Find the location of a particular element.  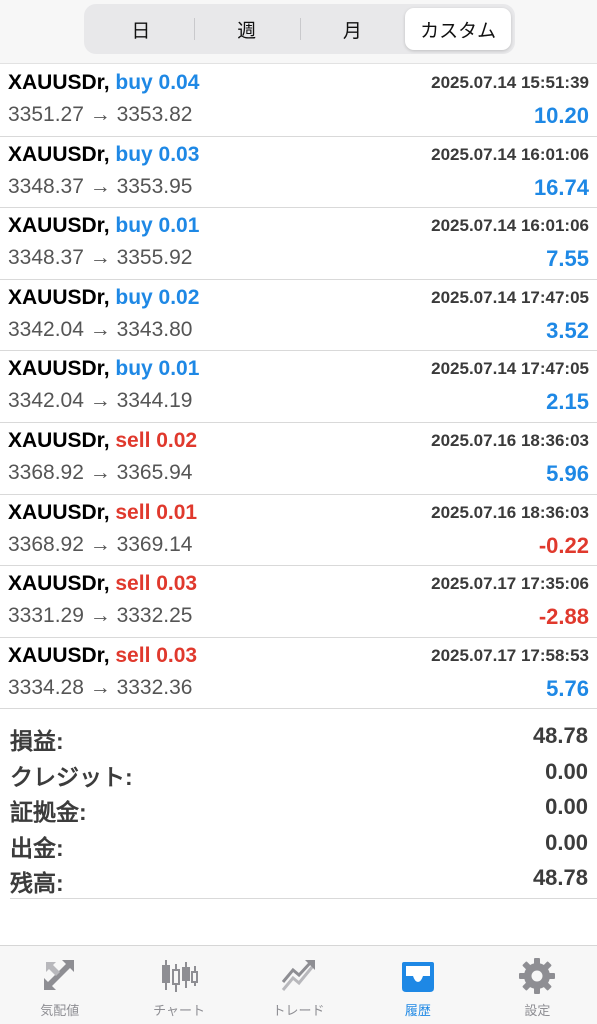

period-tab-month: 月 is located at coordinates (352, 29).